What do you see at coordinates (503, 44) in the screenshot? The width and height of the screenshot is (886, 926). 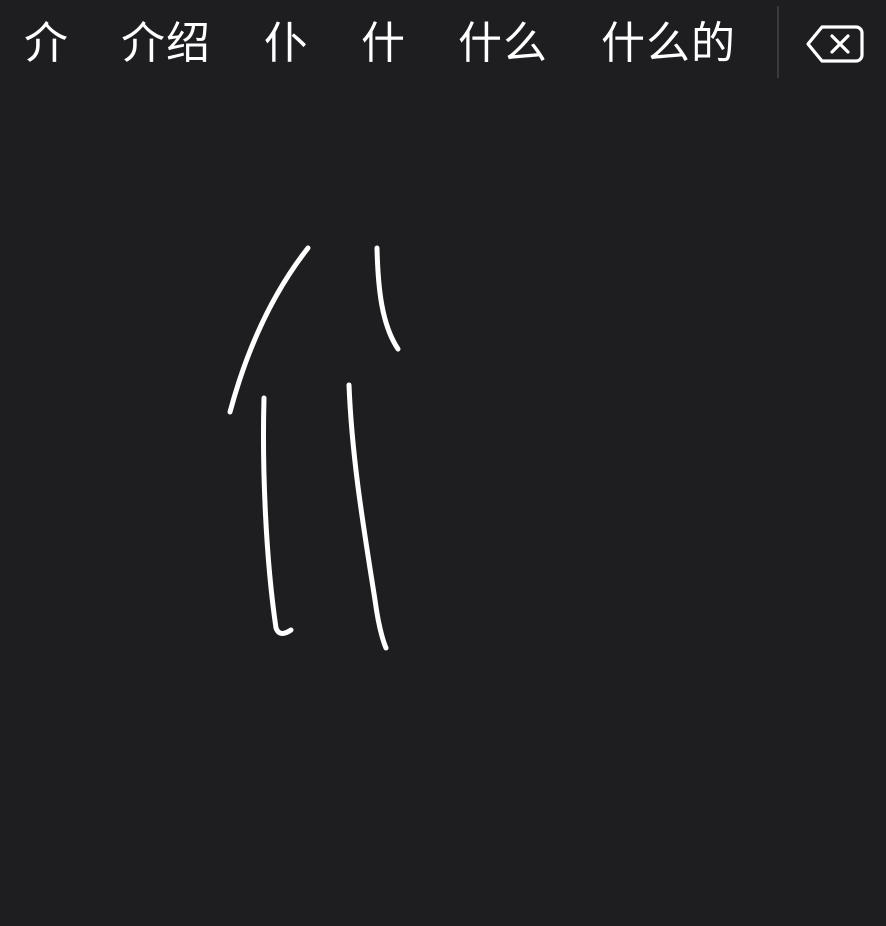 I see `candidate-item: 什么` at bounding box center [503, 44].